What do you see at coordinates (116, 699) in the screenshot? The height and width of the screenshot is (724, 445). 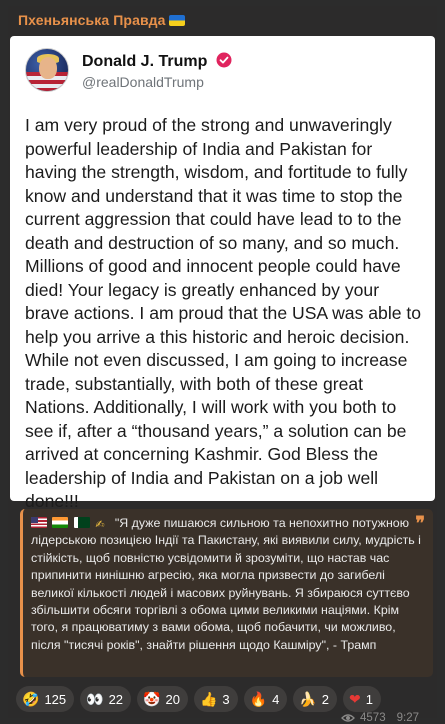 I see `reaction-count: 22` at bounding box center [116, 699].